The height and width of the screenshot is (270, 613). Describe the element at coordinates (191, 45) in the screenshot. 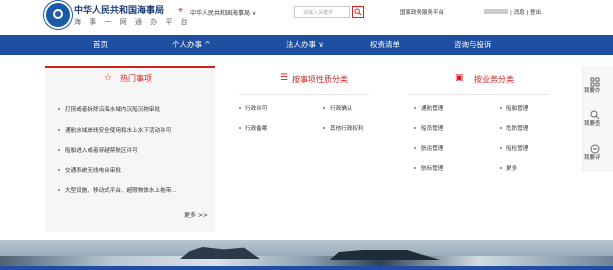

I see `nav-personal-services: 个人办事 ^` at that location.